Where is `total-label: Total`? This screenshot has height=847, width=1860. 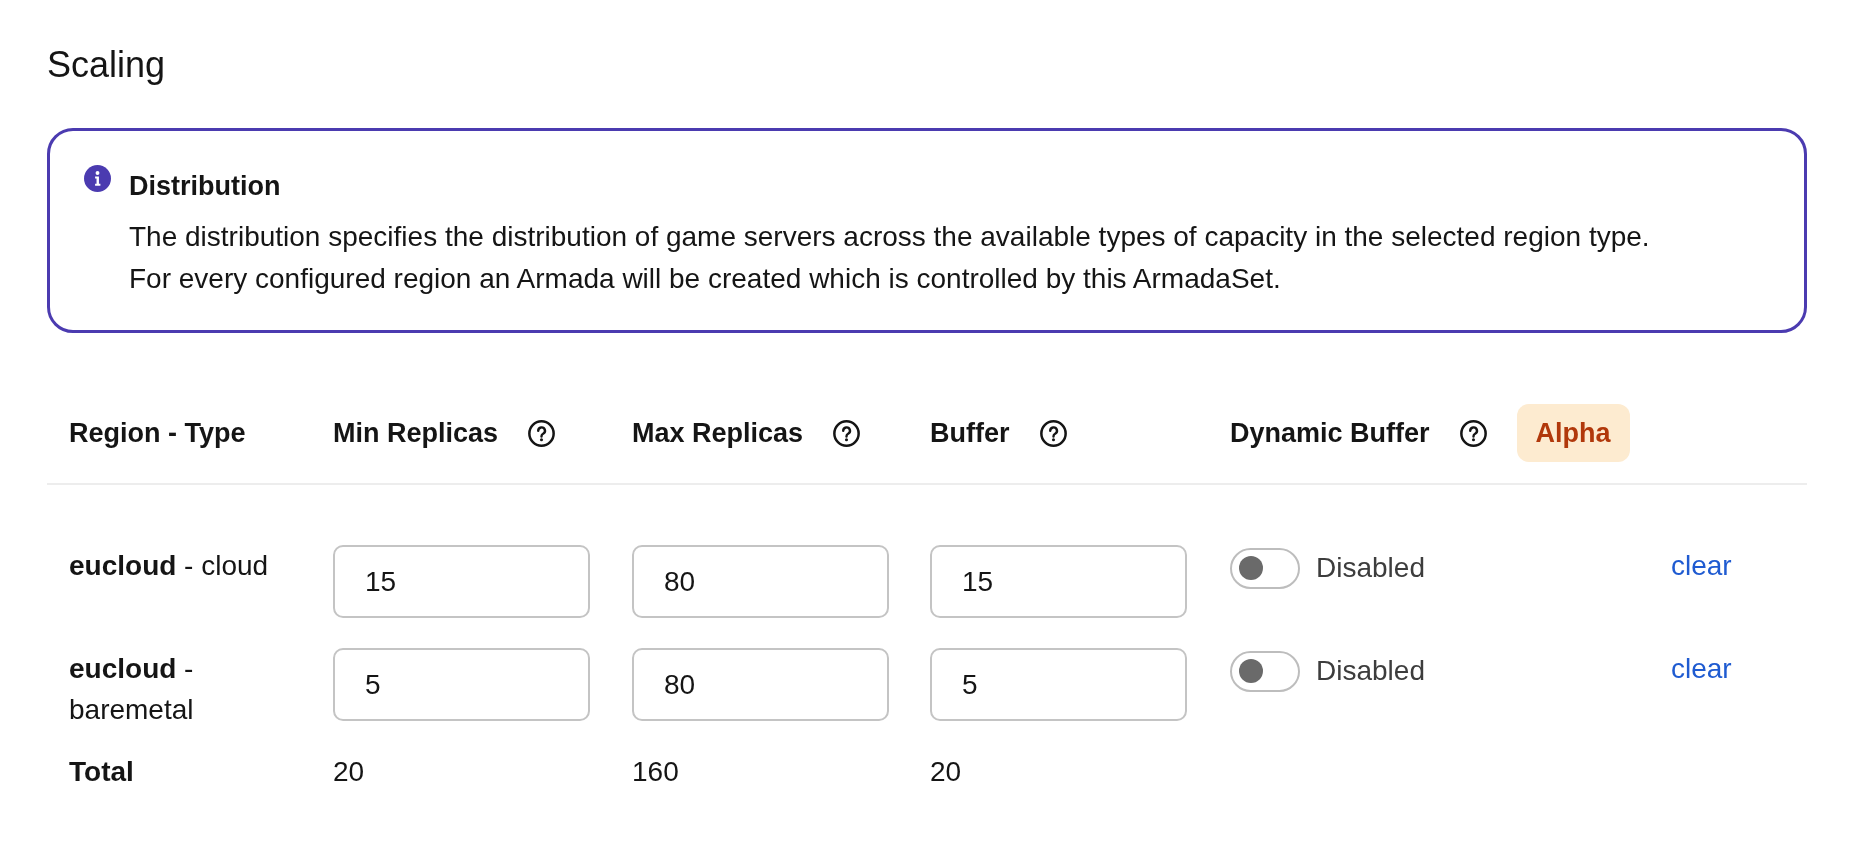 total-label: Total is located at coordinates (102, 772).